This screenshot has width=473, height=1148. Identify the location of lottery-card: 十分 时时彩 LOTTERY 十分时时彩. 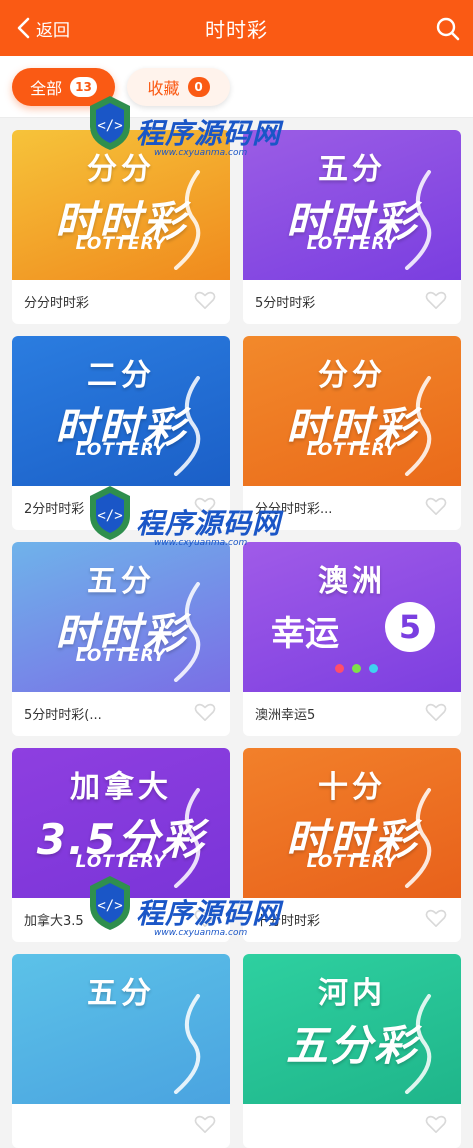
(352, 845).